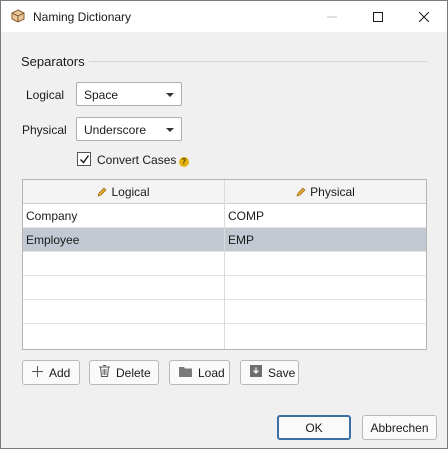 The height and width of the screenshot is (449, 448). What do you see at coordinates (133, 372) in the screenshot?
I see `delete-button-label: Delete` at bounding box center [133, 372].